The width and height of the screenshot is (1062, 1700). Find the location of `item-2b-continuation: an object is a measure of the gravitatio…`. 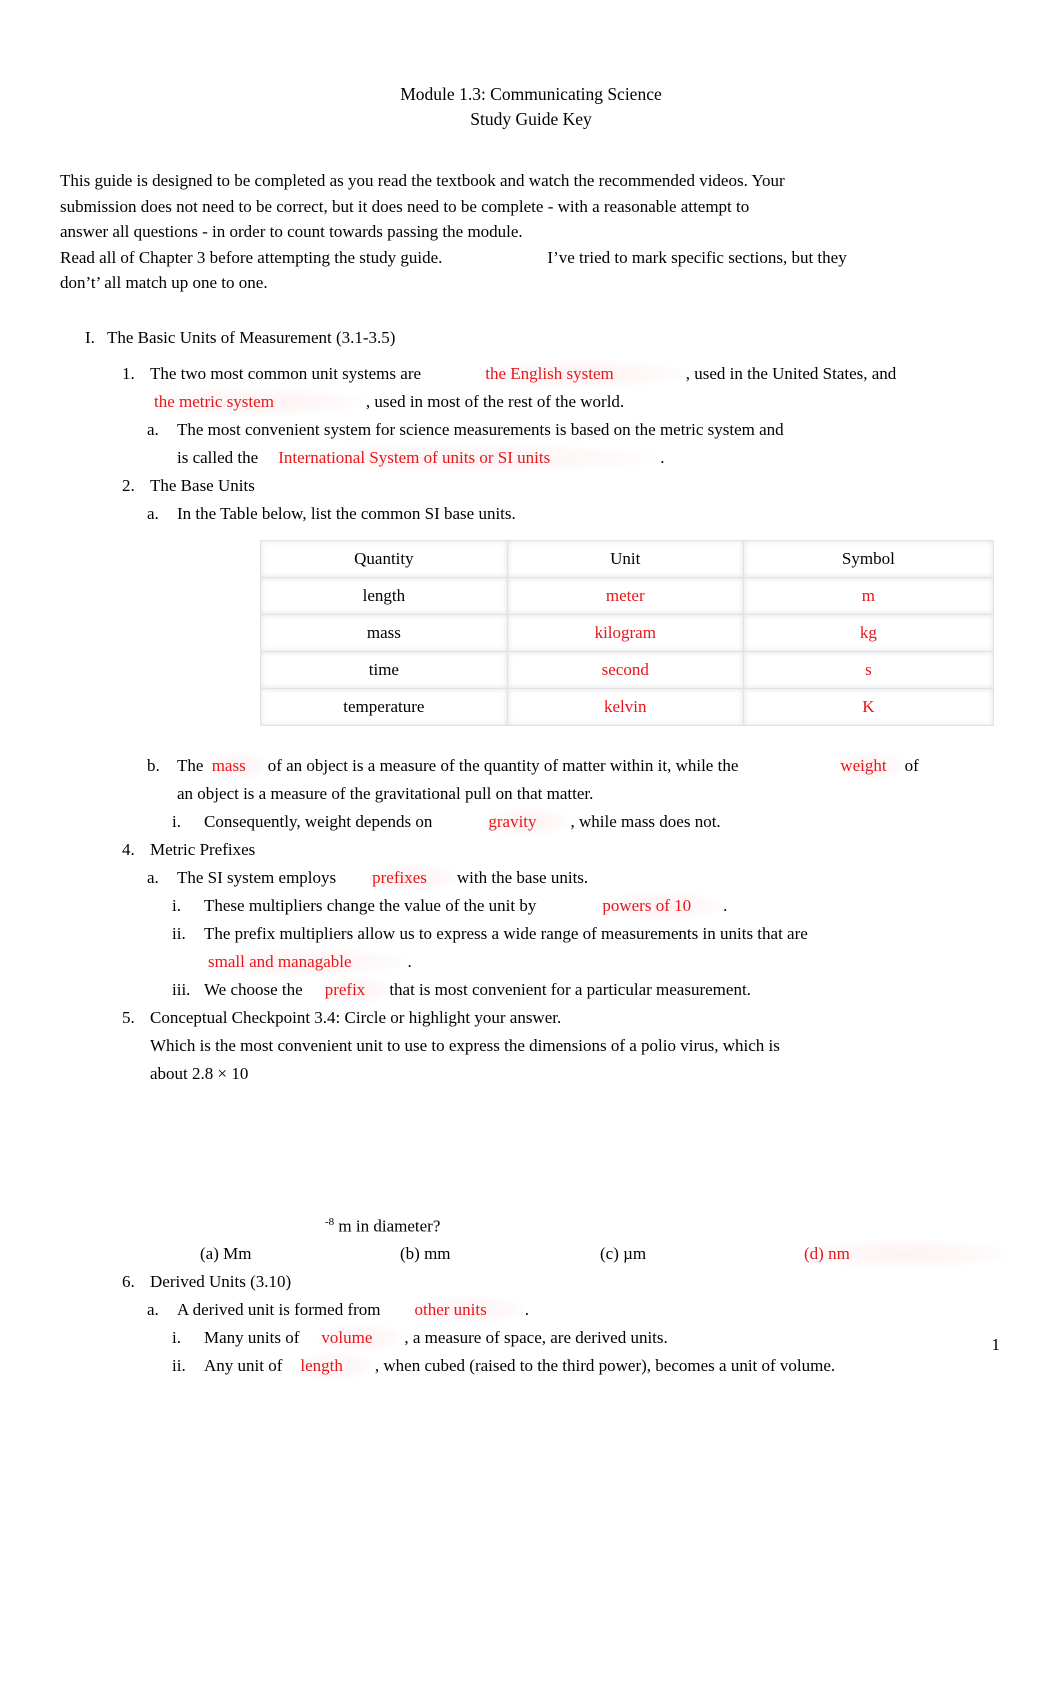

item-2b-continuation: an object is a measure of the gravitatio… is located at coordinates (599, 794).